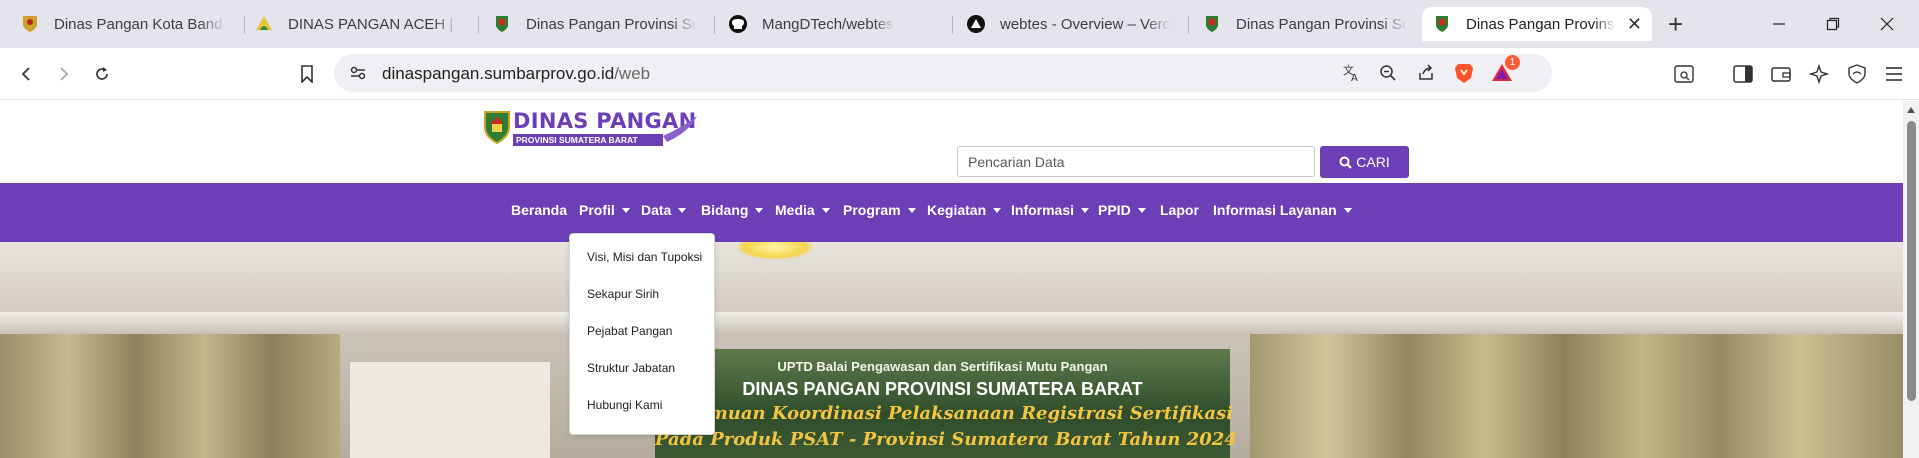 The image size is (1919, 458). I want to click on new-tab-icon: +, so click(1675, 24).